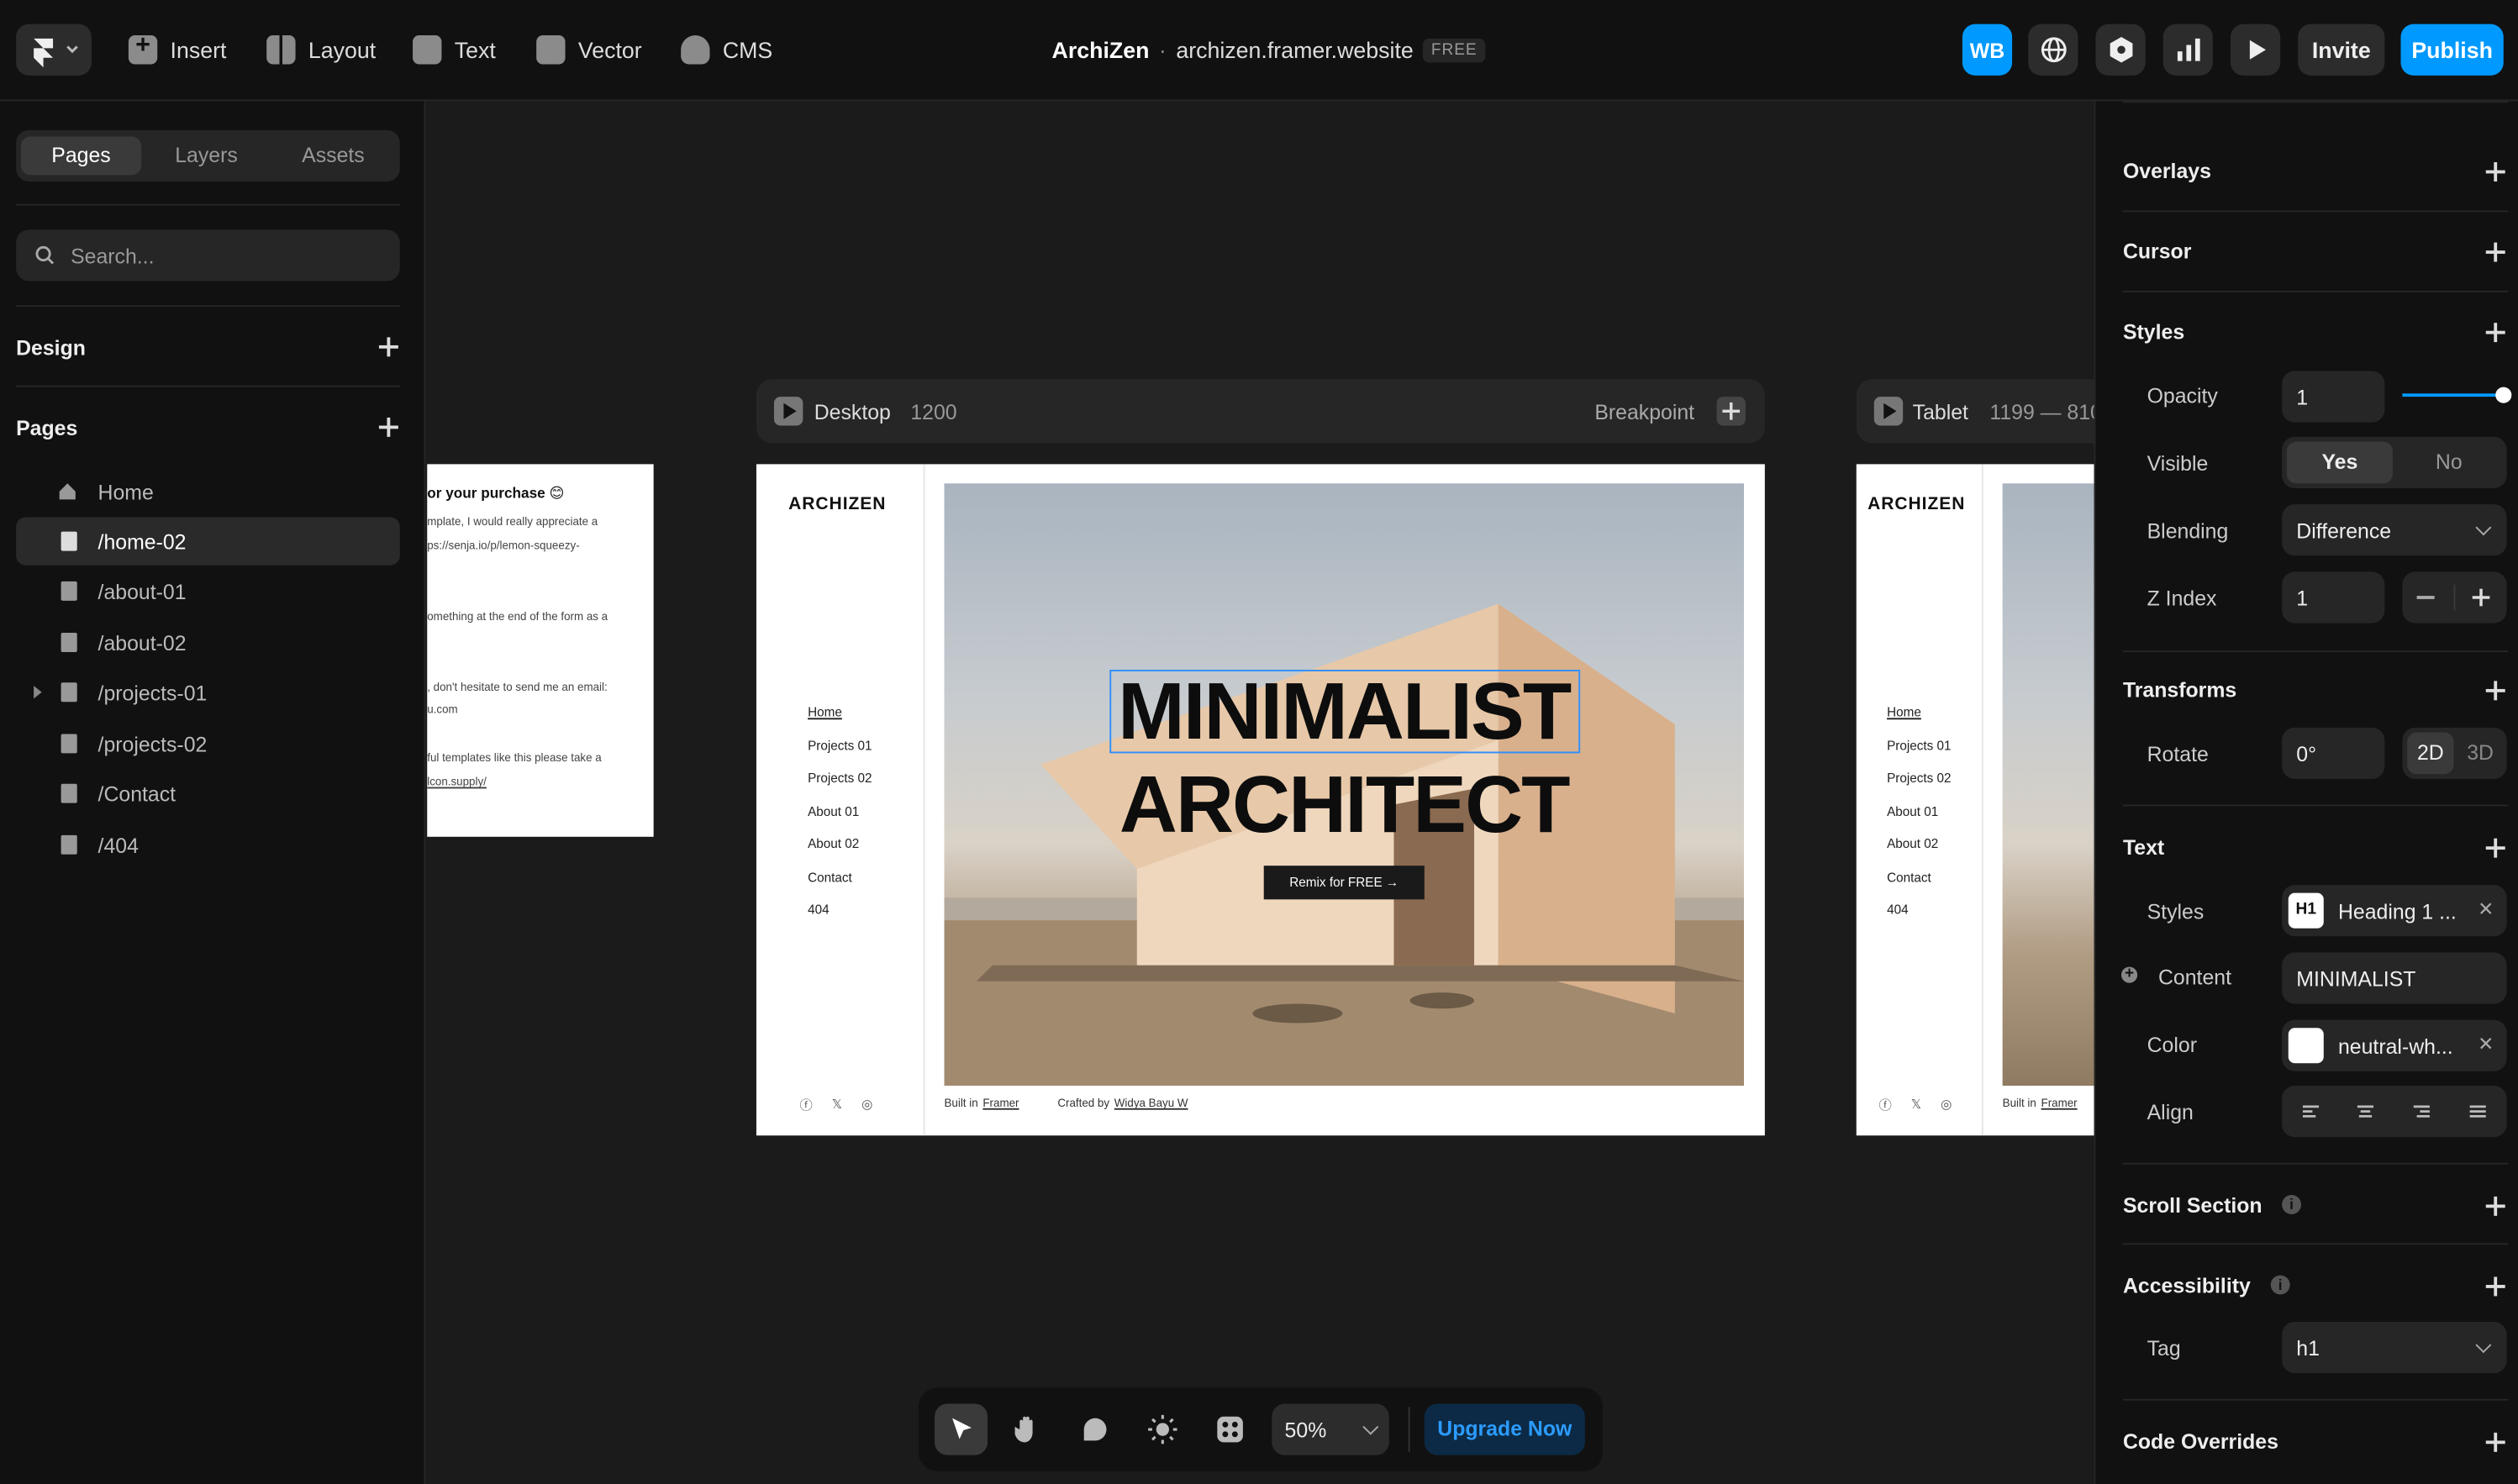  Describe the element at coordinates (1230, 1429) in the screenshot. I see `components-tool` at that location.